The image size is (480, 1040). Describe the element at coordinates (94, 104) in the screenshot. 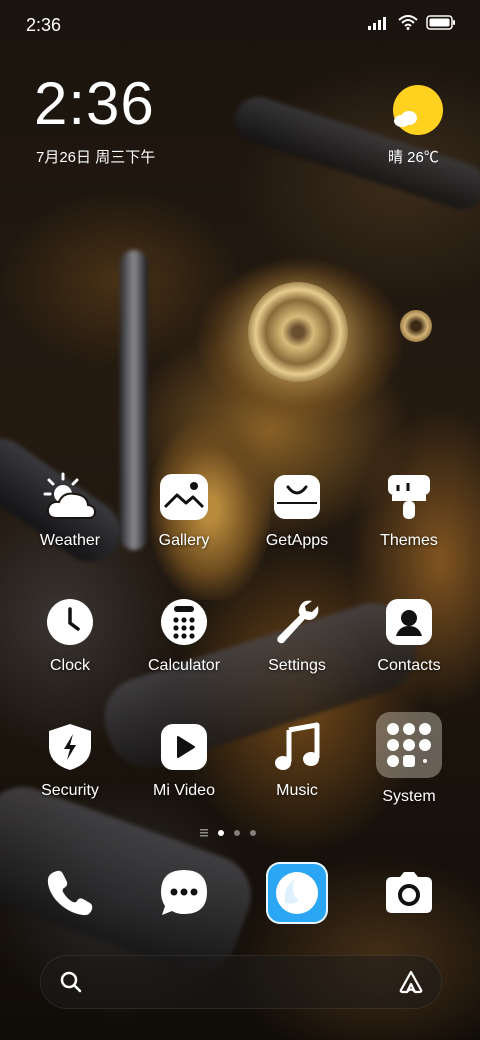

I see `clock-widget-time: 2:36` at that location.